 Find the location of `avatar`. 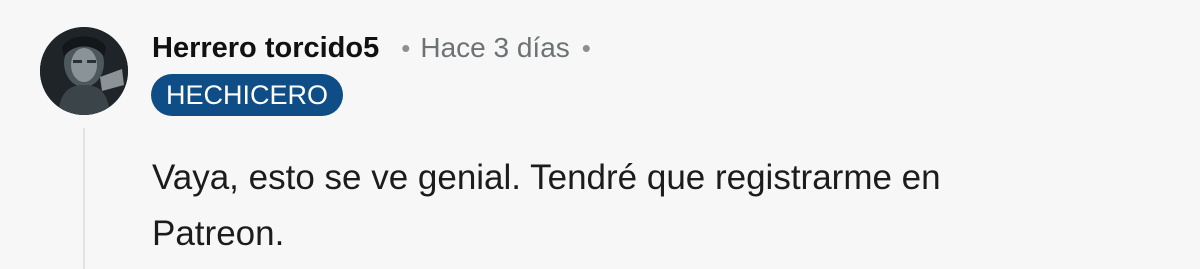

avatar is located at coordinates (84, 71).